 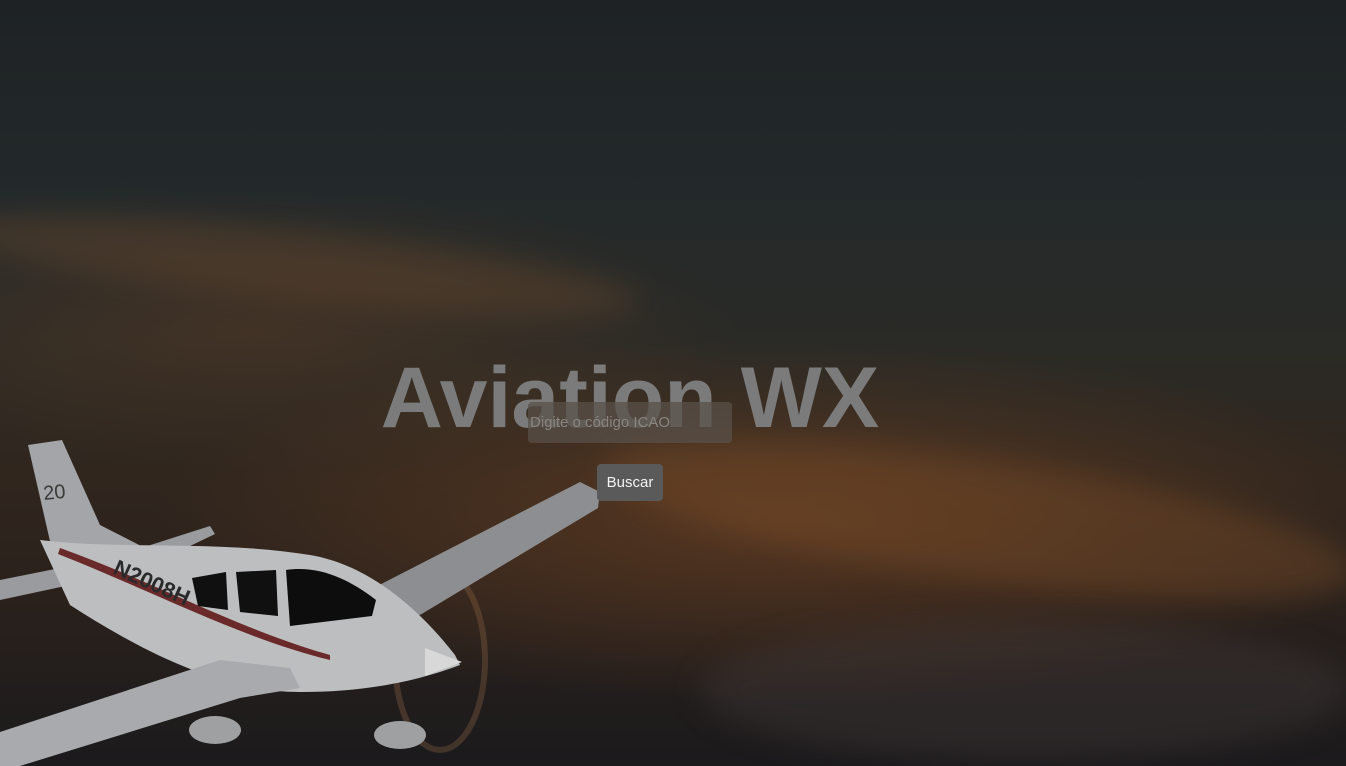 I want to click on tail-marking: 20, so click(x=54, y=493).